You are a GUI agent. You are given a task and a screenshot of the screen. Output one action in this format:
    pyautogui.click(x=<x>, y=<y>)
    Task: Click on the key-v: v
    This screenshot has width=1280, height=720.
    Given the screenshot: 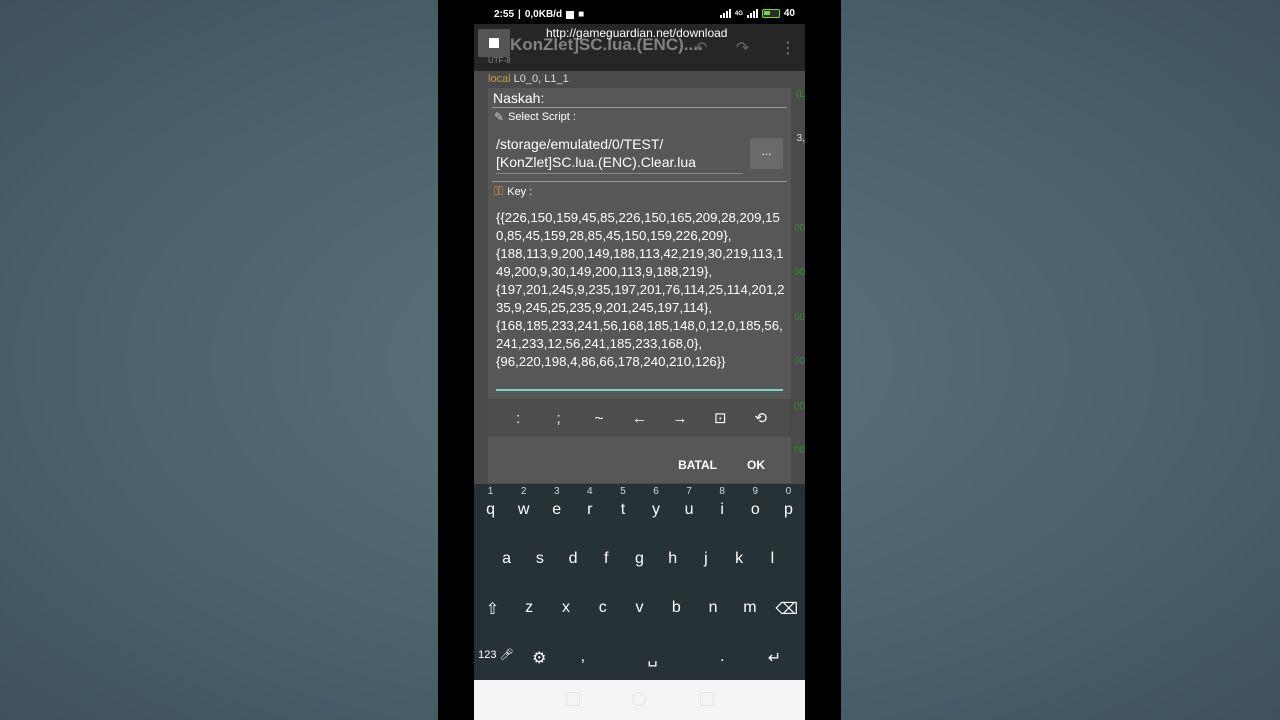 What is the action you would take?
    pyautogui.click(x=639, y=609)
    